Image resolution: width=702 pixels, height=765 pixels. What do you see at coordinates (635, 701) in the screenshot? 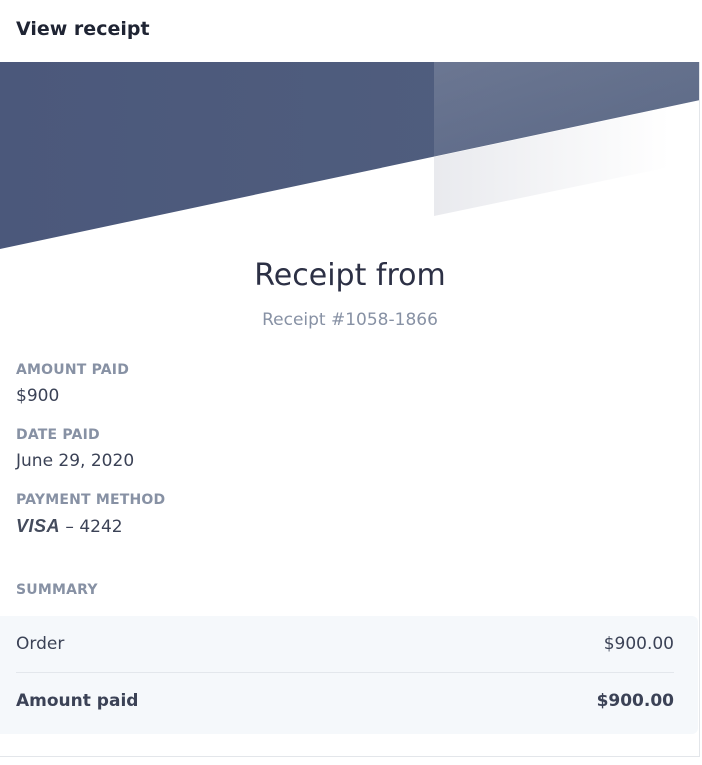
I see `total-value: $900.00` at bounding box center [635, 701].